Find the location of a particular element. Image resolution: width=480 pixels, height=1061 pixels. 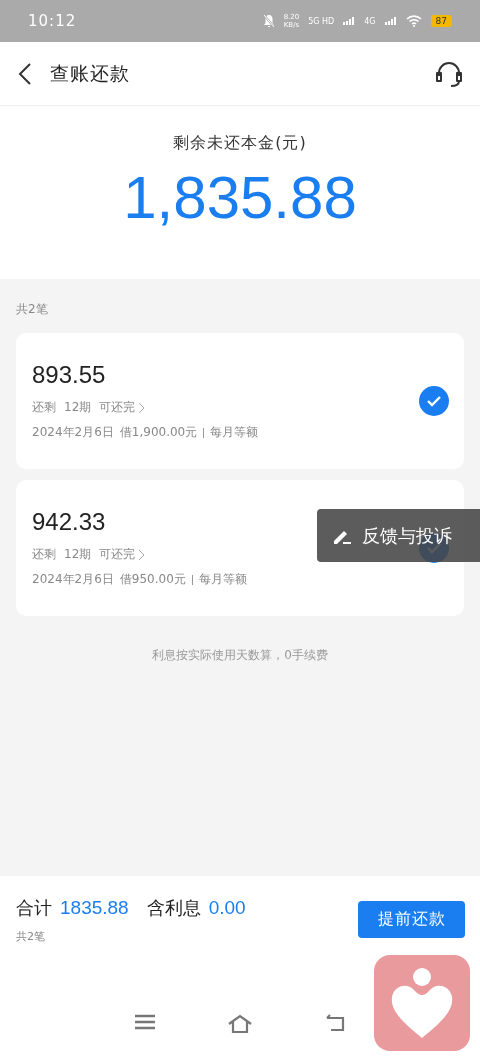

checkbox is located at coordinates (434, 401).